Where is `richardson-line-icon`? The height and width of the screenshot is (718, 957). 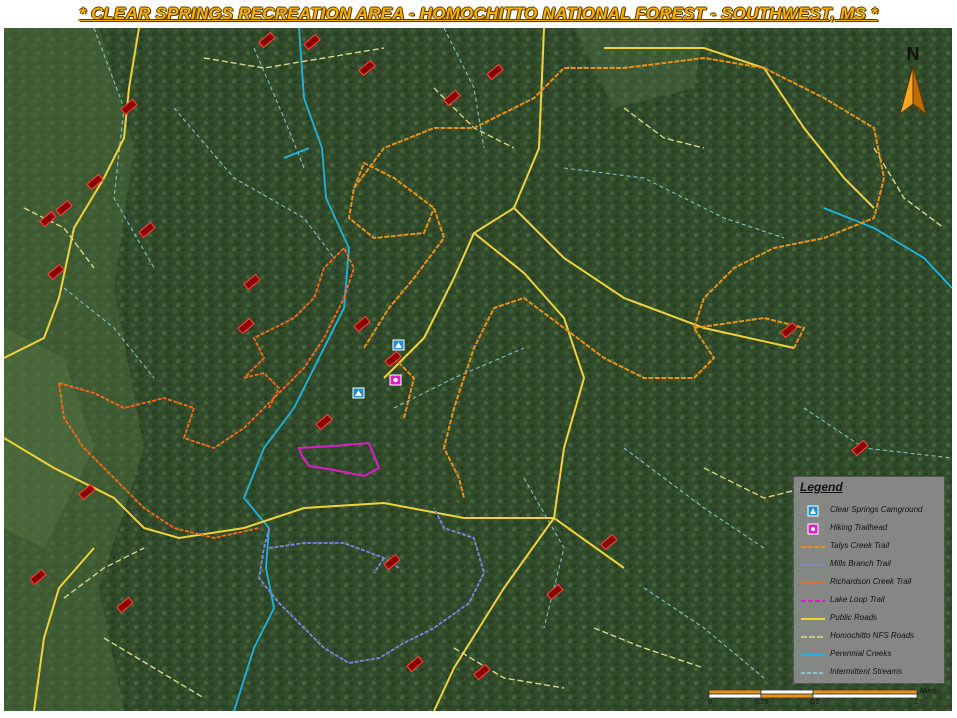
richardson-line-icon is located at coordinates (813, 583).